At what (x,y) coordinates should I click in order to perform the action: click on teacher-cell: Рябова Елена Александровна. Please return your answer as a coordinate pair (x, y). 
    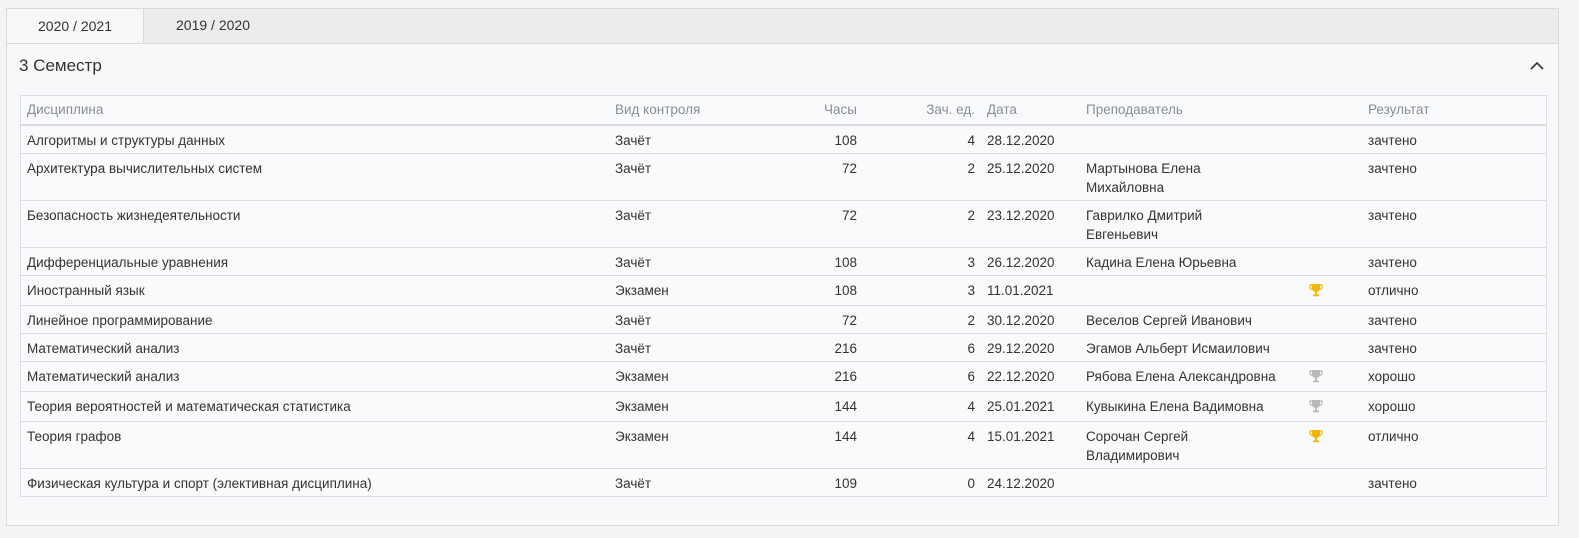
    Looking at the image, I should click on (1191, 376).